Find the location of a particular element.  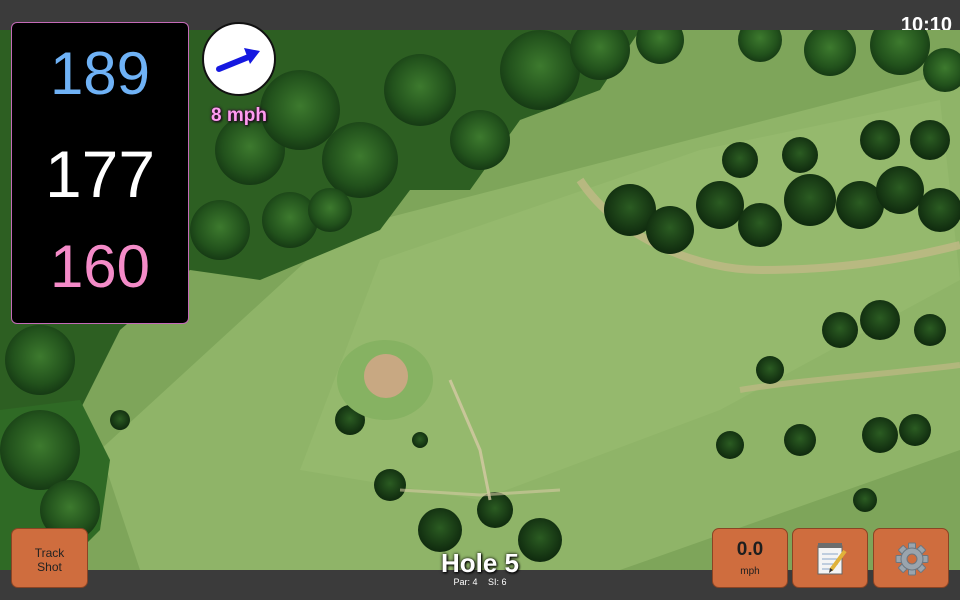

distance-panel: 189 177 160 is located at coordinates (100, 173).